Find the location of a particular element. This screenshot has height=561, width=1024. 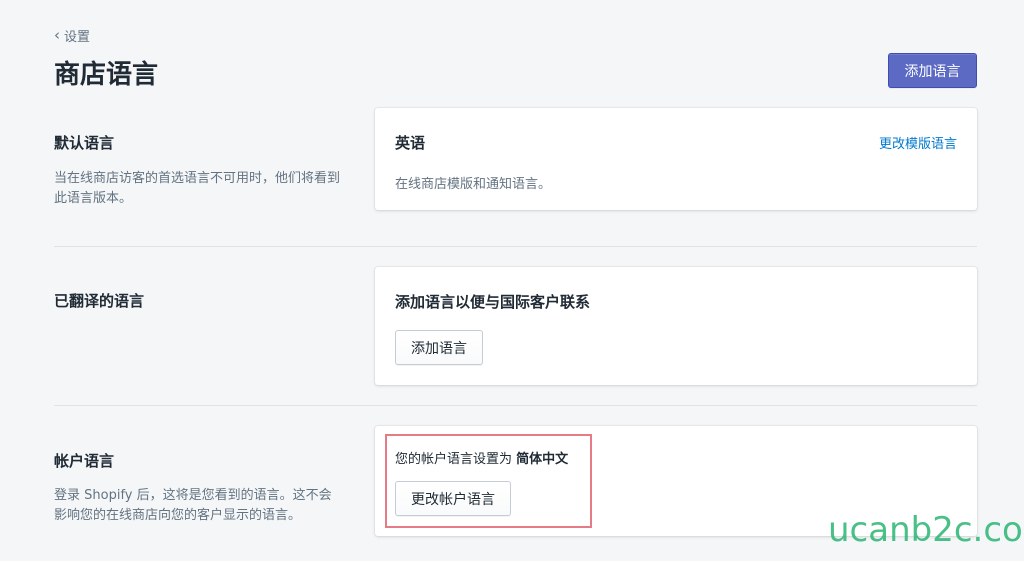

highlight-box is located at coordinates (488, 481).